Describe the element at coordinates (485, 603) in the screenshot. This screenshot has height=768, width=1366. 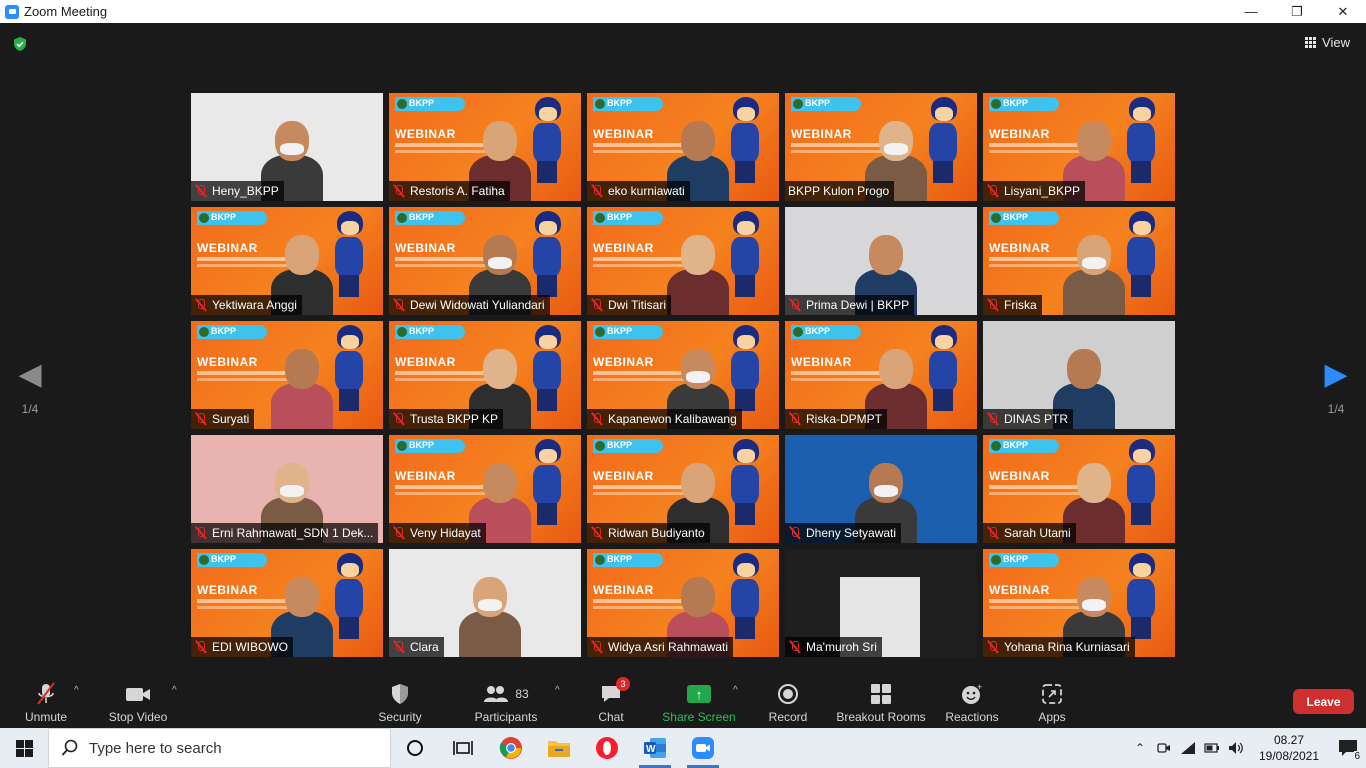
I see `participant-tile: Clara` at that location.